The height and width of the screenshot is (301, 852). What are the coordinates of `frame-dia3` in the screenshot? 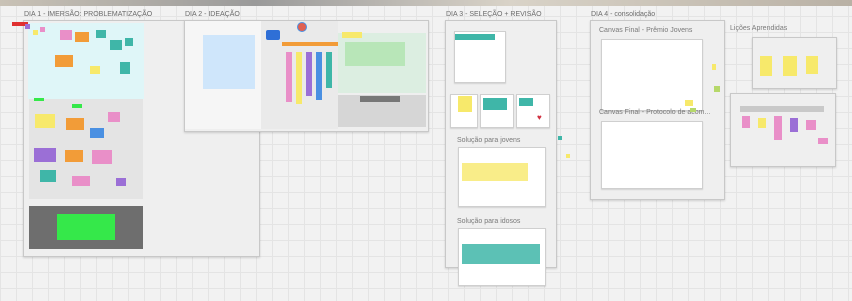 It's located at (501, 153).